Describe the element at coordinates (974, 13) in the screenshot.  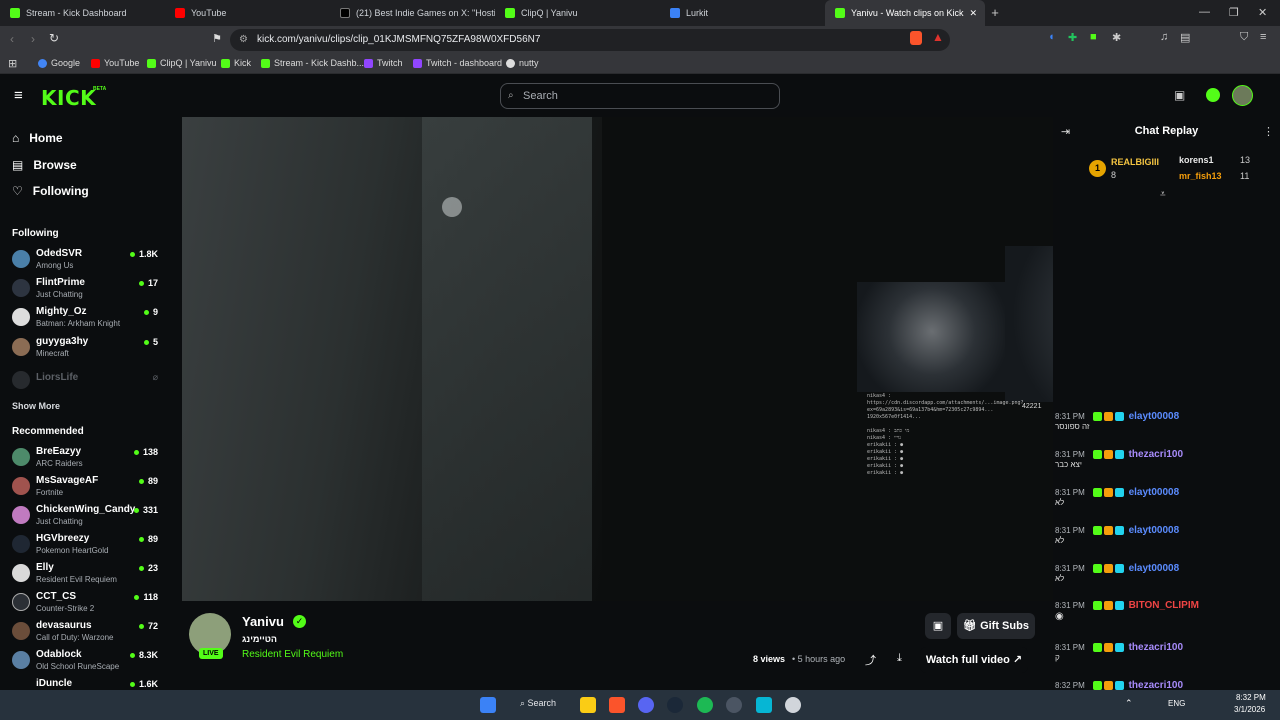
I see `close-tab-icon: ✕` at that location.